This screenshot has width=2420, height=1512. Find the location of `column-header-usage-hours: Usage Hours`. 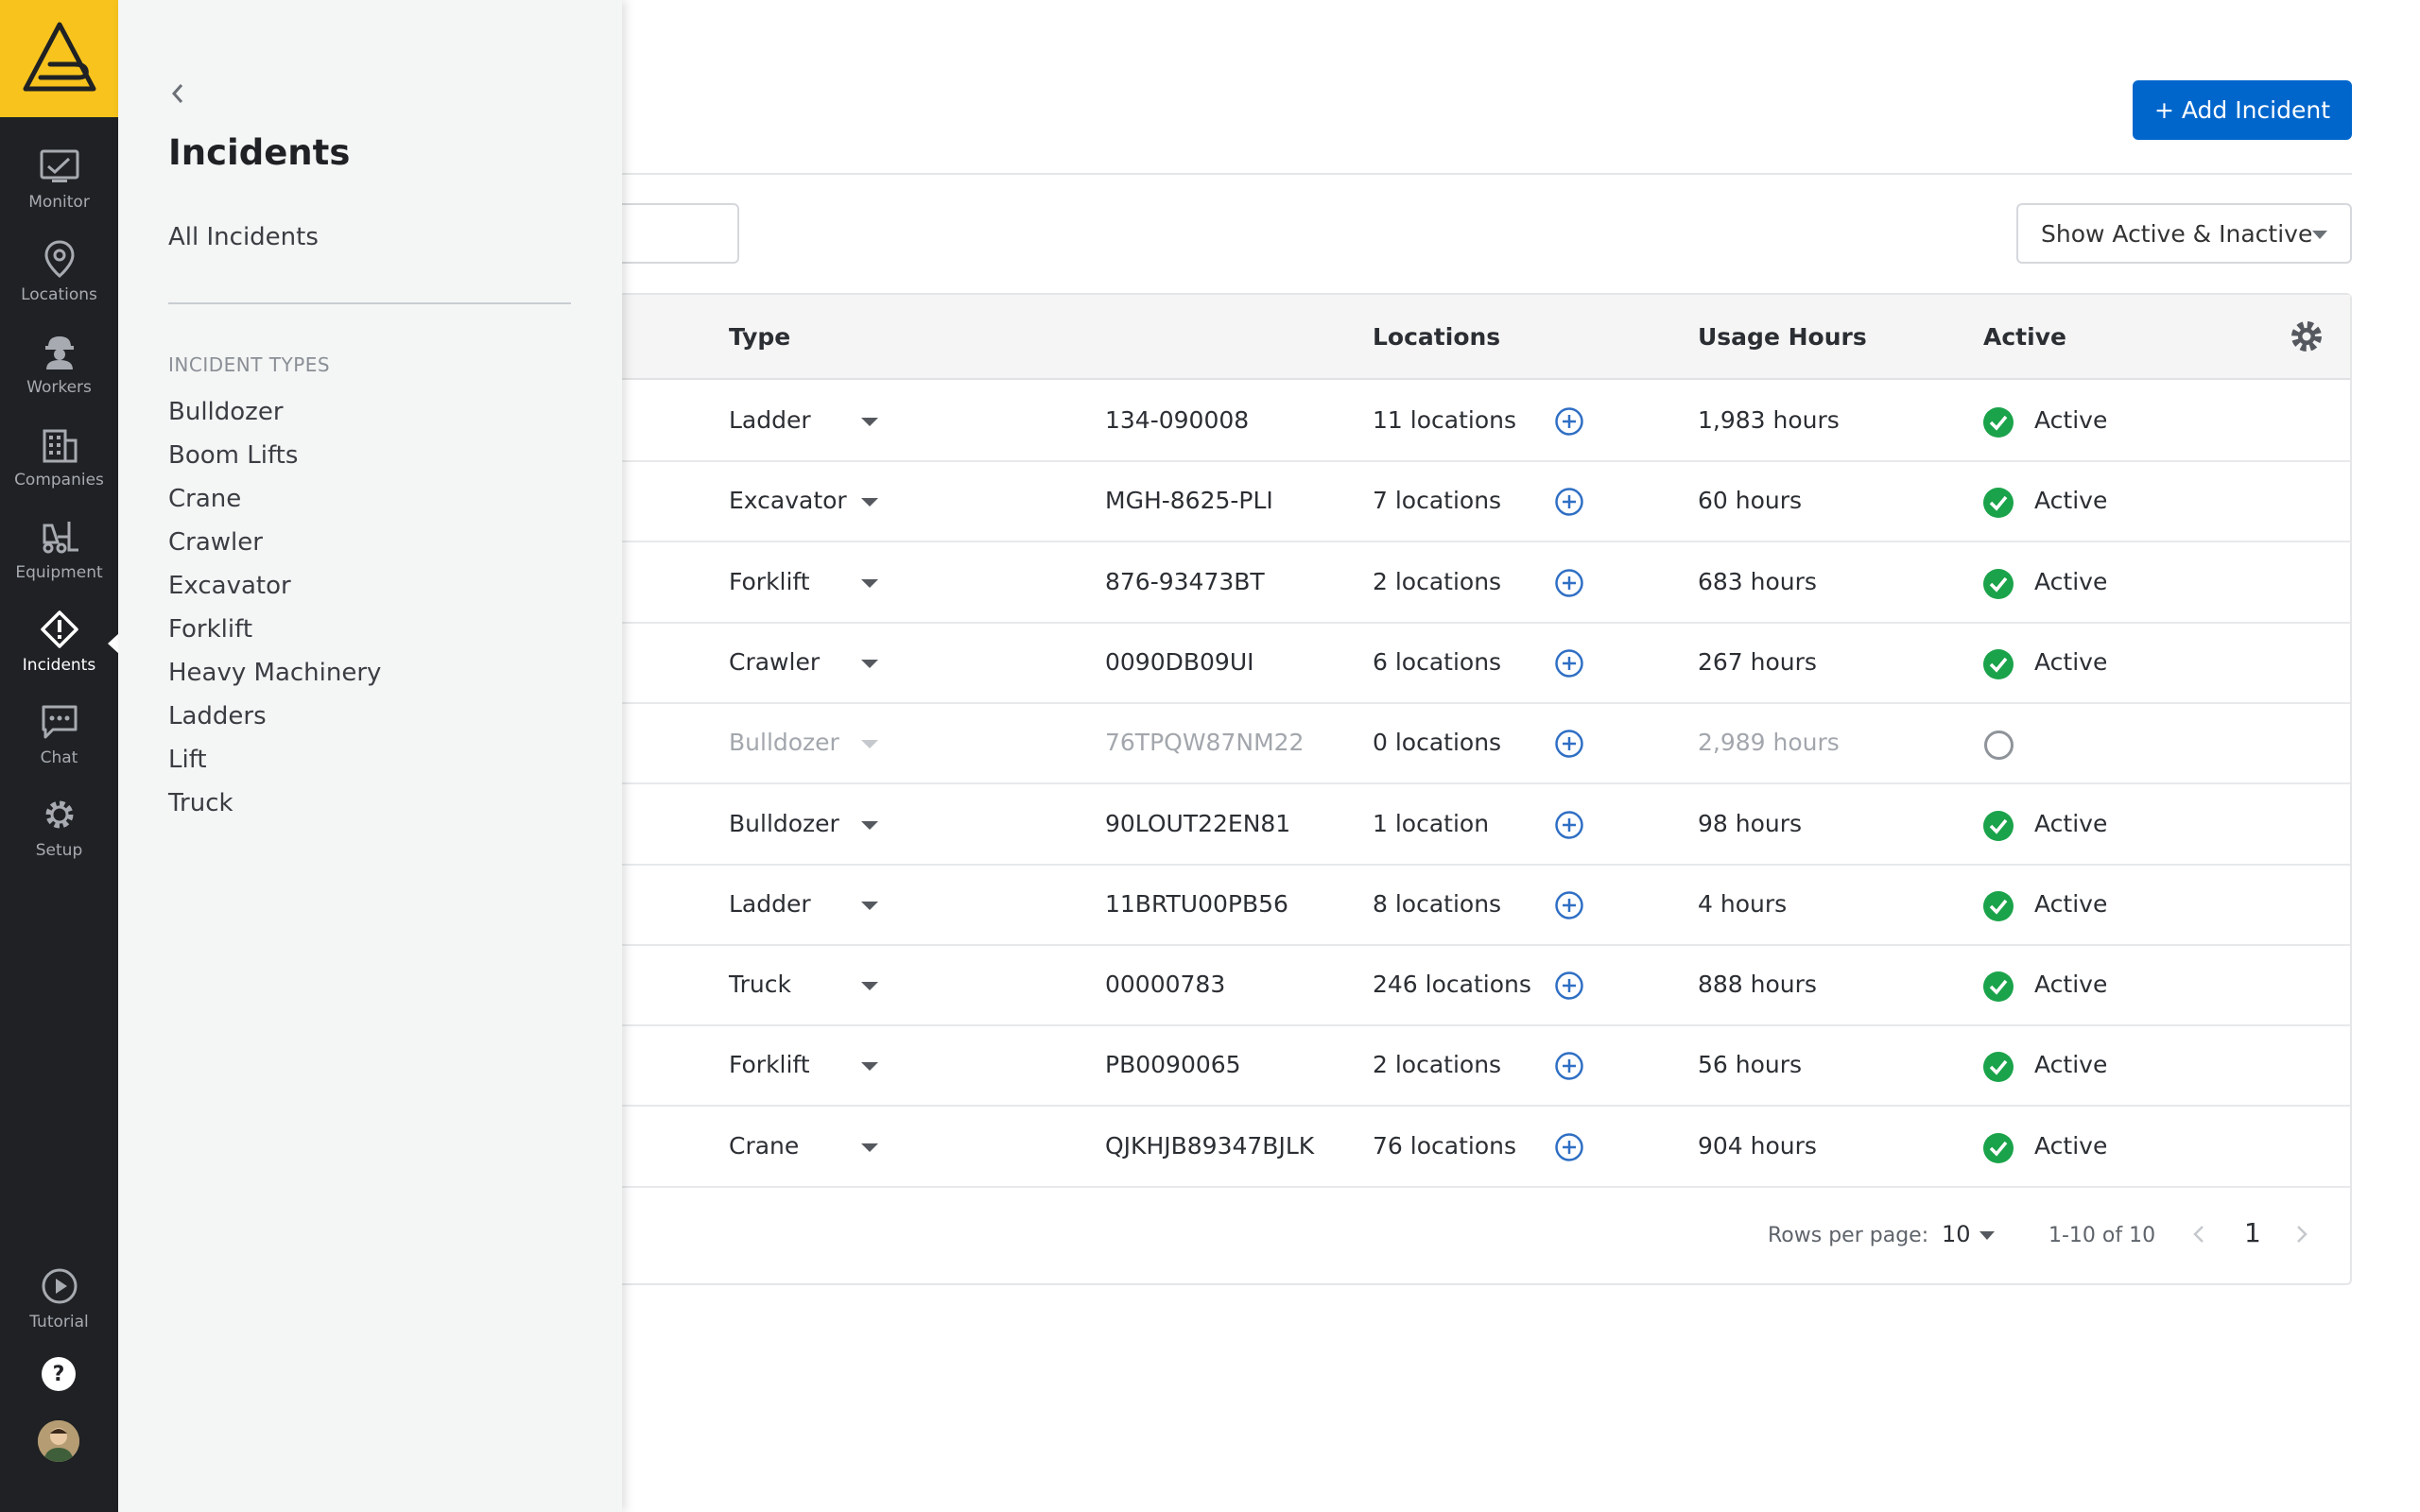

column-header-usage-hours: Usage Hours is located at coordinates (1782, 337).